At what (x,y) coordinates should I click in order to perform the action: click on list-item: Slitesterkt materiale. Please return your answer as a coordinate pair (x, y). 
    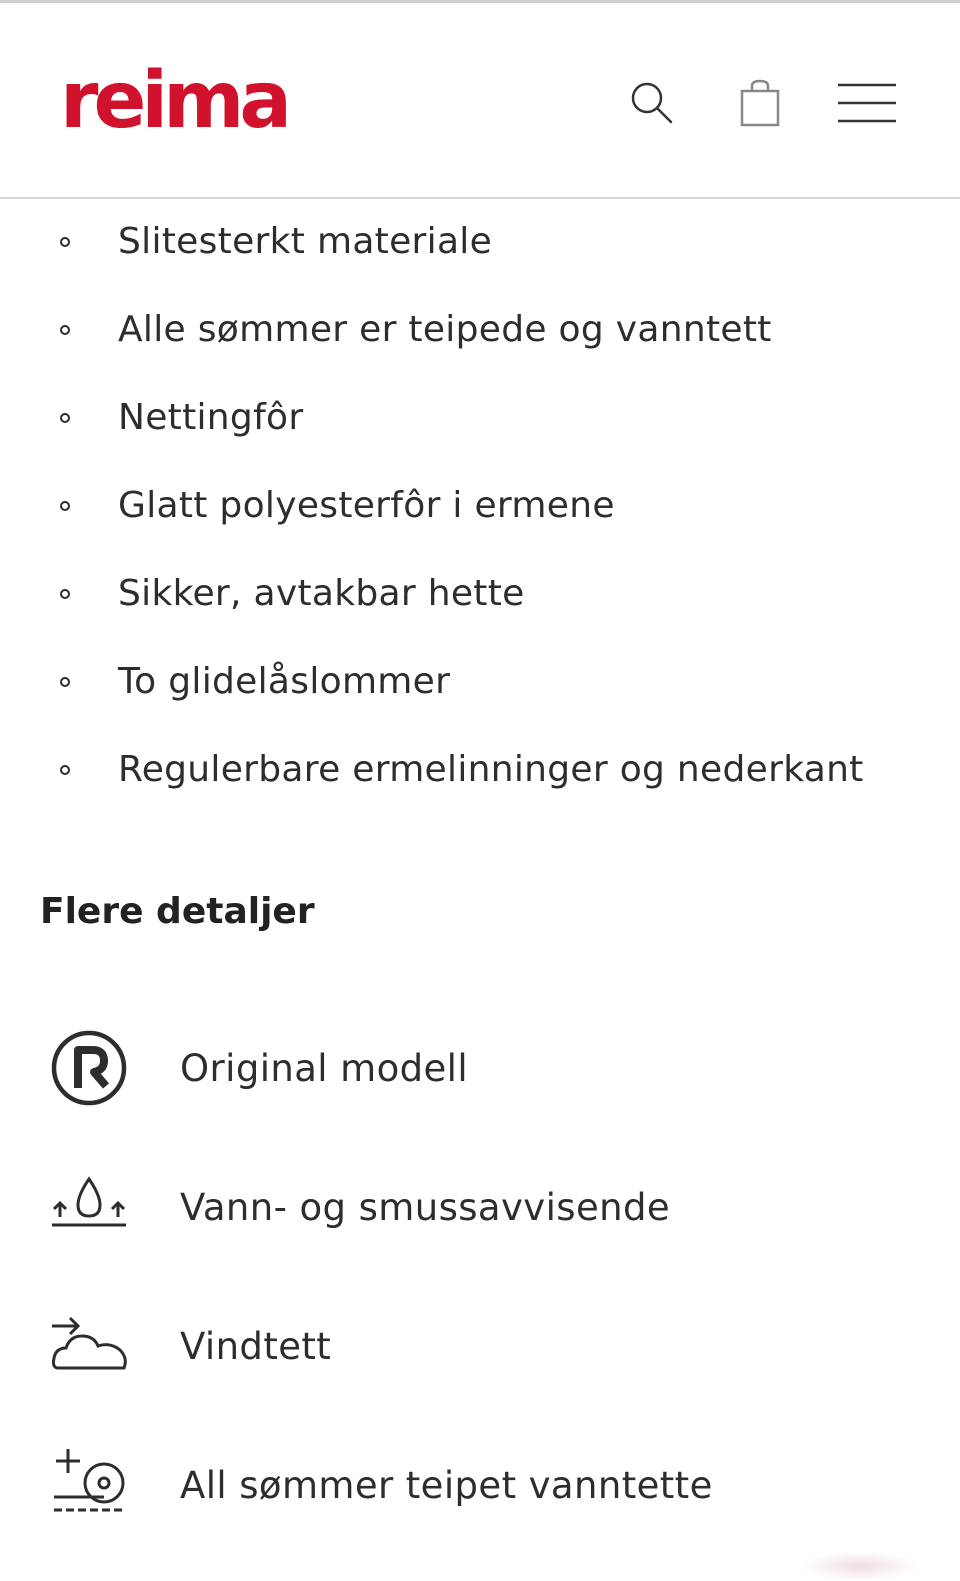
    Looking at the image, I should click on (480, 242).